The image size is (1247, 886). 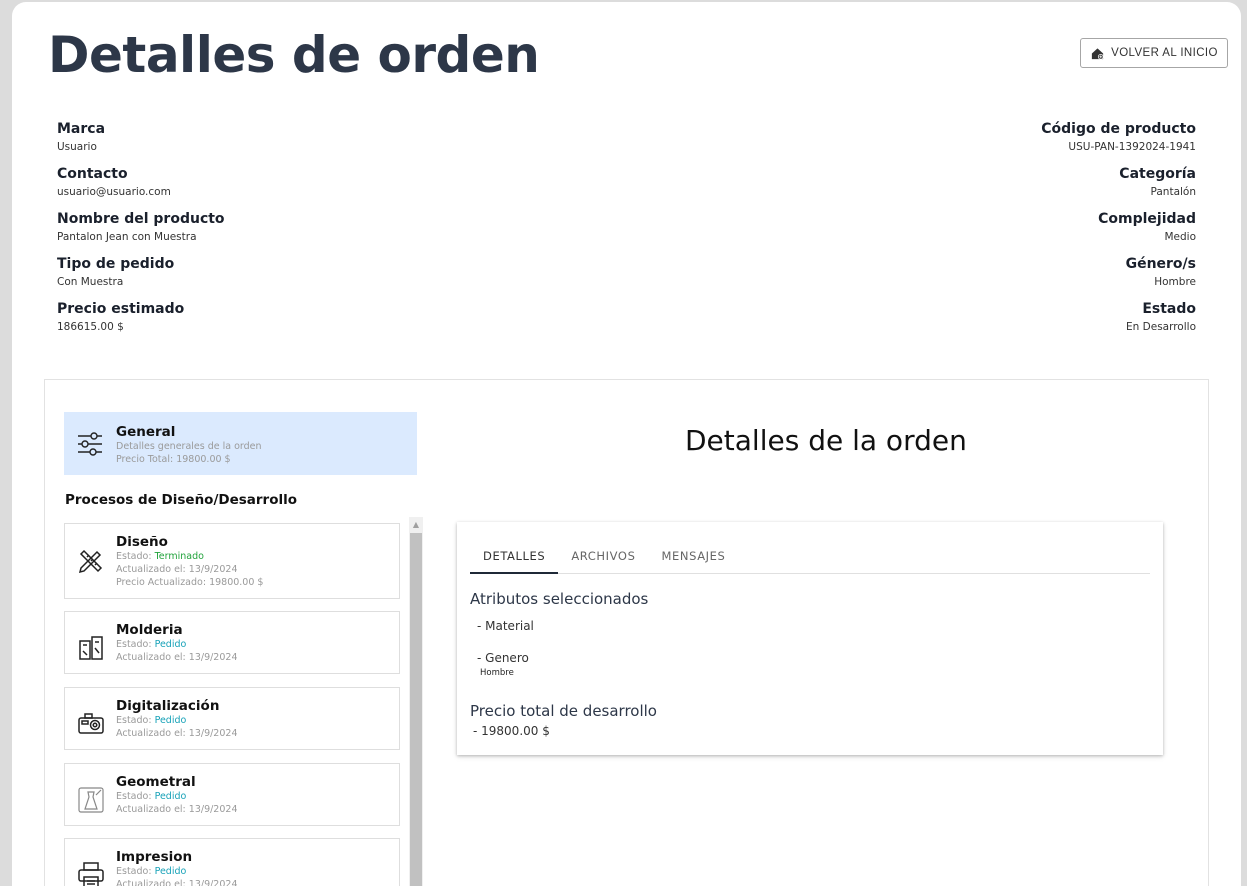 I want to click on tab-detalles: DETALLES, so click(x=514, y=557).